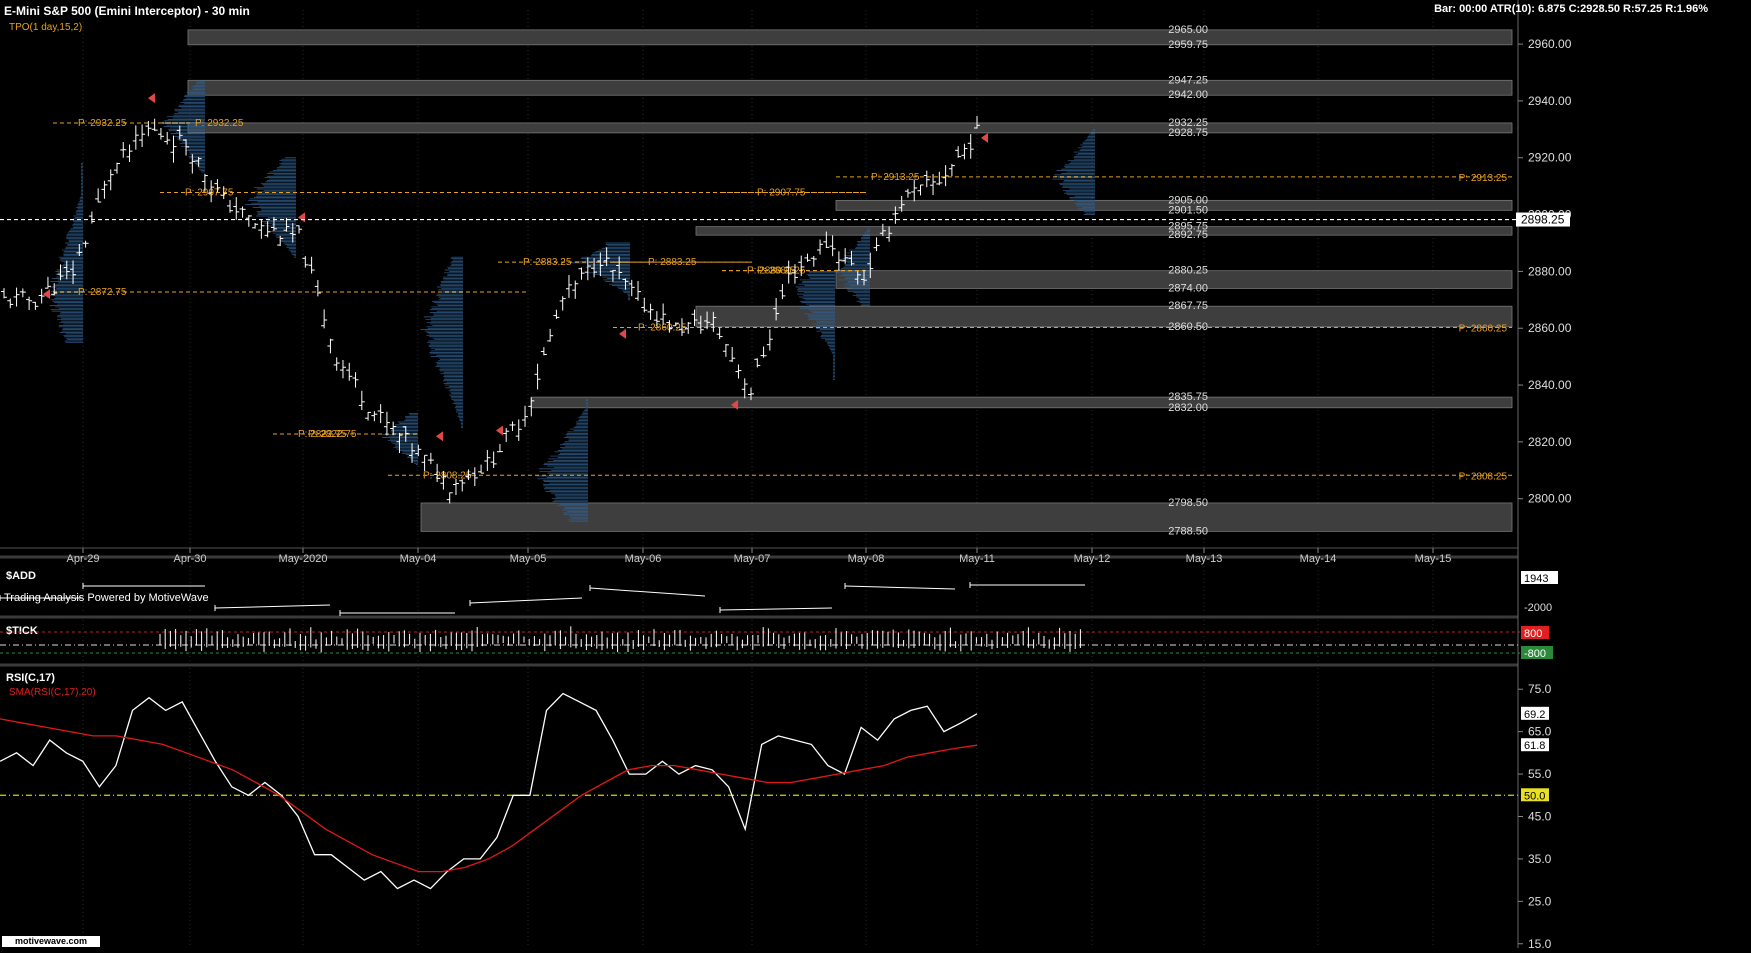 This screenshot has width=1751, height=953. What do you see at coordinates (866, 559) in the screenshot?
I see `x-tick-label-May-08: May-08` at bounding box center [866, 559].